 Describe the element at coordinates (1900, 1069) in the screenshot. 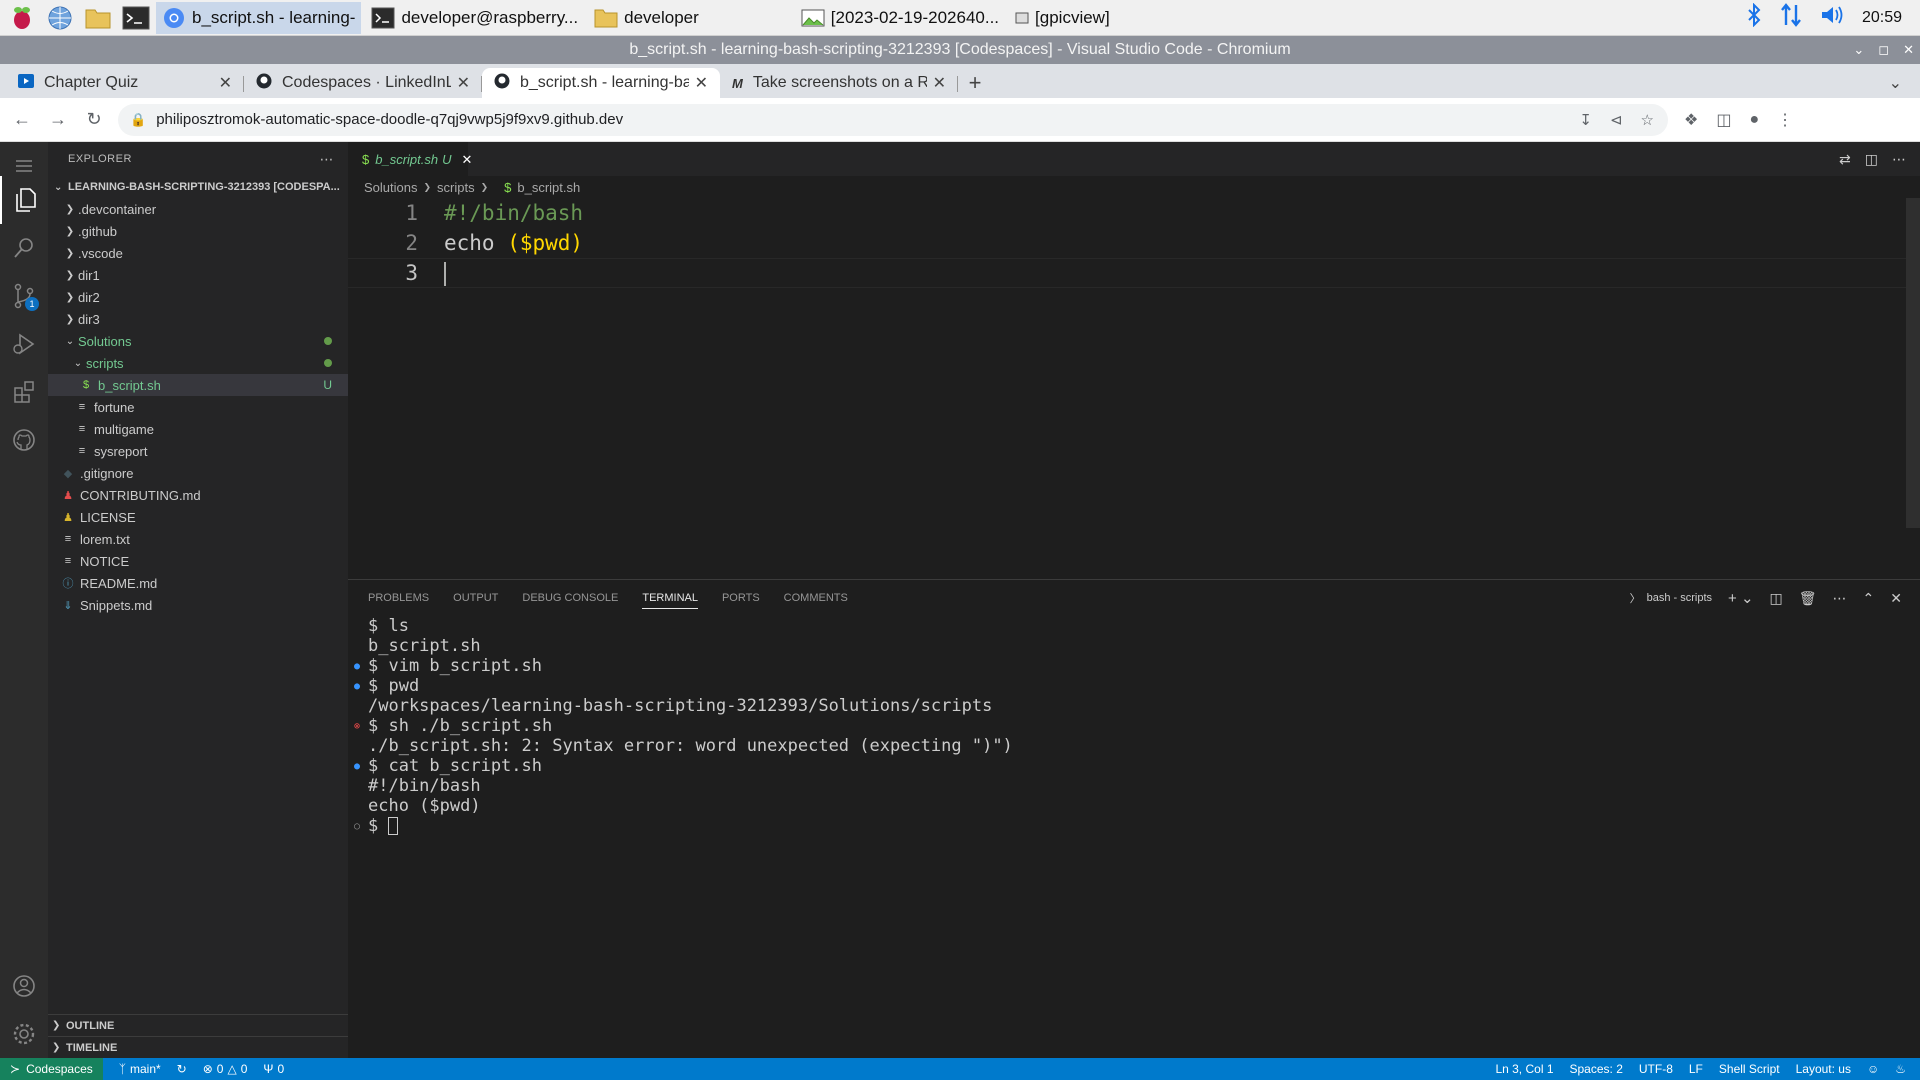

I see `notifications-bell-icon: ♨` at that location.